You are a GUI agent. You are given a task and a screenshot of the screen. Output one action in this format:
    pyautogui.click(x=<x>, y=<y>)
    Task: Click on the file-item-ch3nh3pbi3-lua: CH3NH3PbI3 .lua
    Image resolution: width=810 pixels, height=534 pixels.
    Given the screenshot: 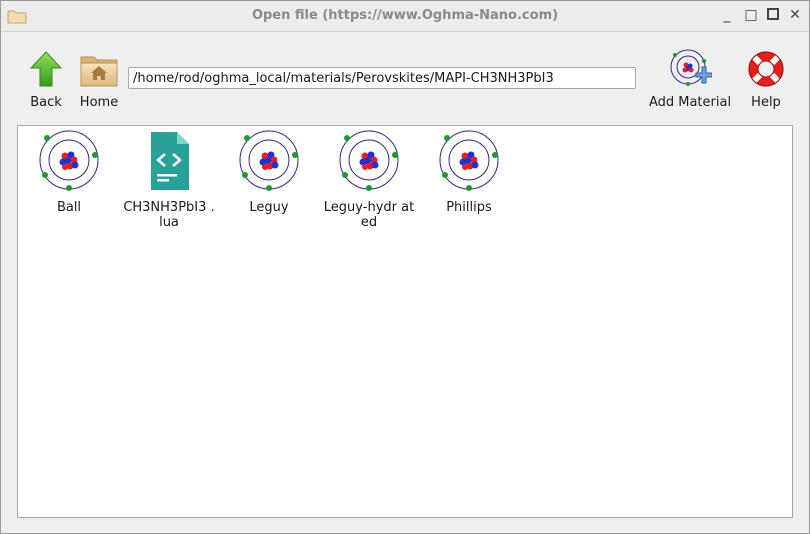 What is the action you would take?
    pyautogui.click(x=169, y=180)
    